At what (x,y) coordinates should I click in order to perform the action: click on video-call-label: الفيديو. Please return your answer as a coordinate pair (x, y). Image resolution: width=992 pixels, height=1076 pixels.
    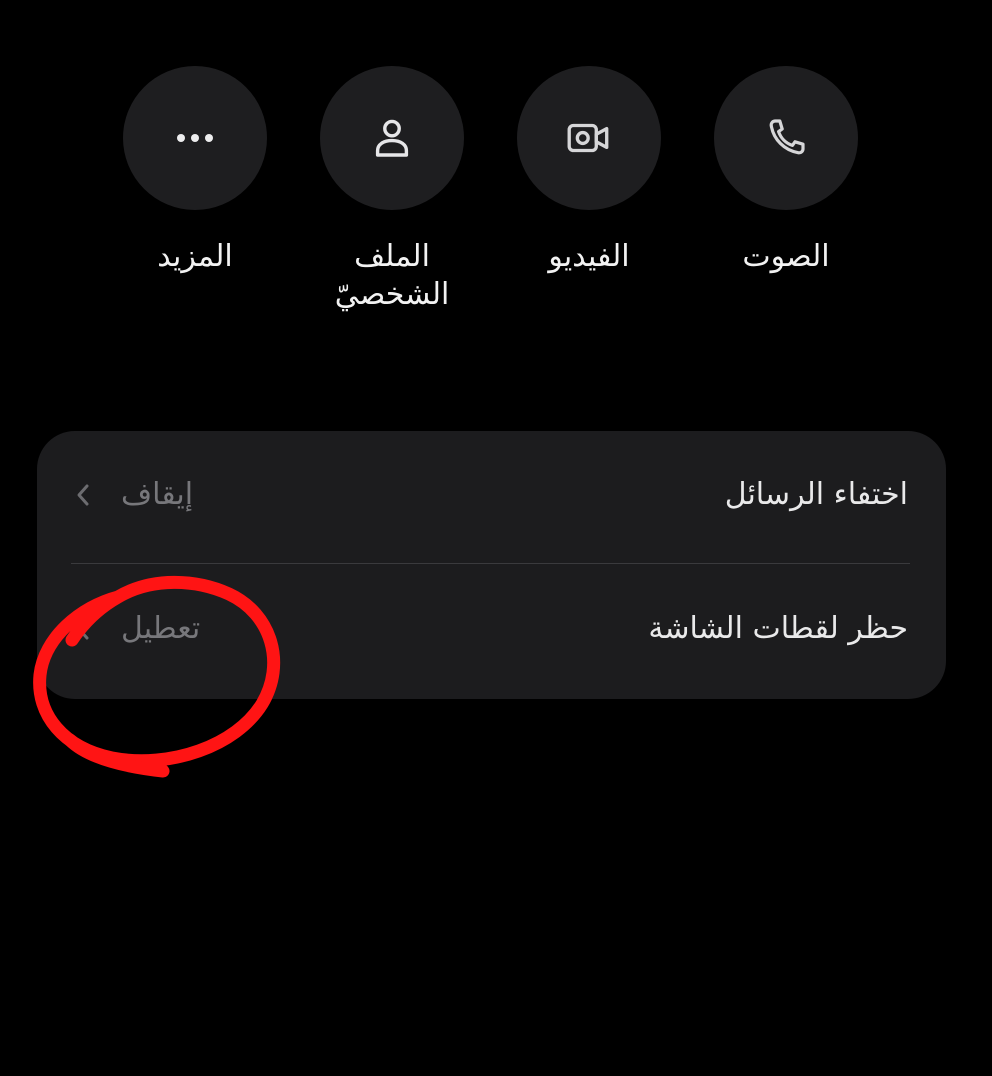
    Looking at the image, I should click on (589, 256).